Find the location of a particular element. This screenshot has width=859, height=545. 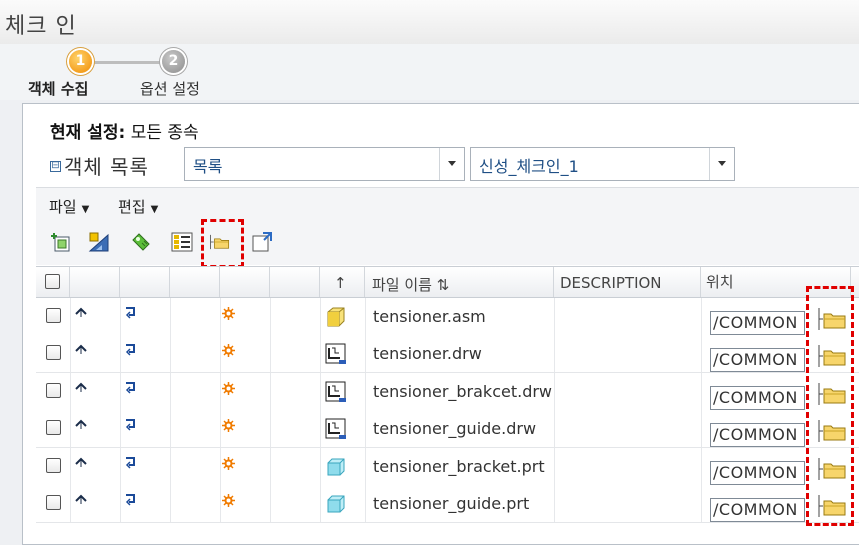

set-location-icon is located at coordinates (99, 242).